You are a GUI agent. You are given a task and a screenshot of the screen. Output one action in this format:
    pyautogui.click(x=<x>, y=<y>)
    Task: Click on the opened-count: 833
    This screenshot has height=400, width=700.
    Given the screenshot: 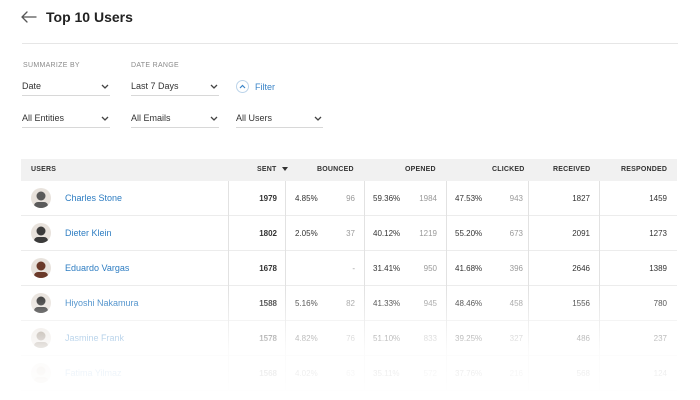 What is the action you would take?
    pyautogui.click(x=430, y=338)
    